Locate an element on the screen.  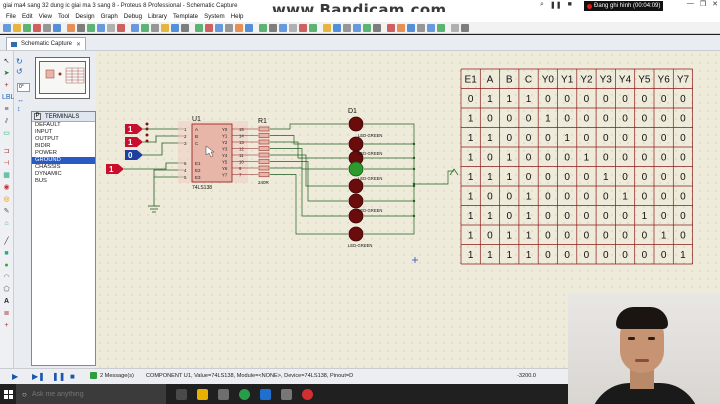
probe-icon: ✎ is located at coordinates (6, 211).